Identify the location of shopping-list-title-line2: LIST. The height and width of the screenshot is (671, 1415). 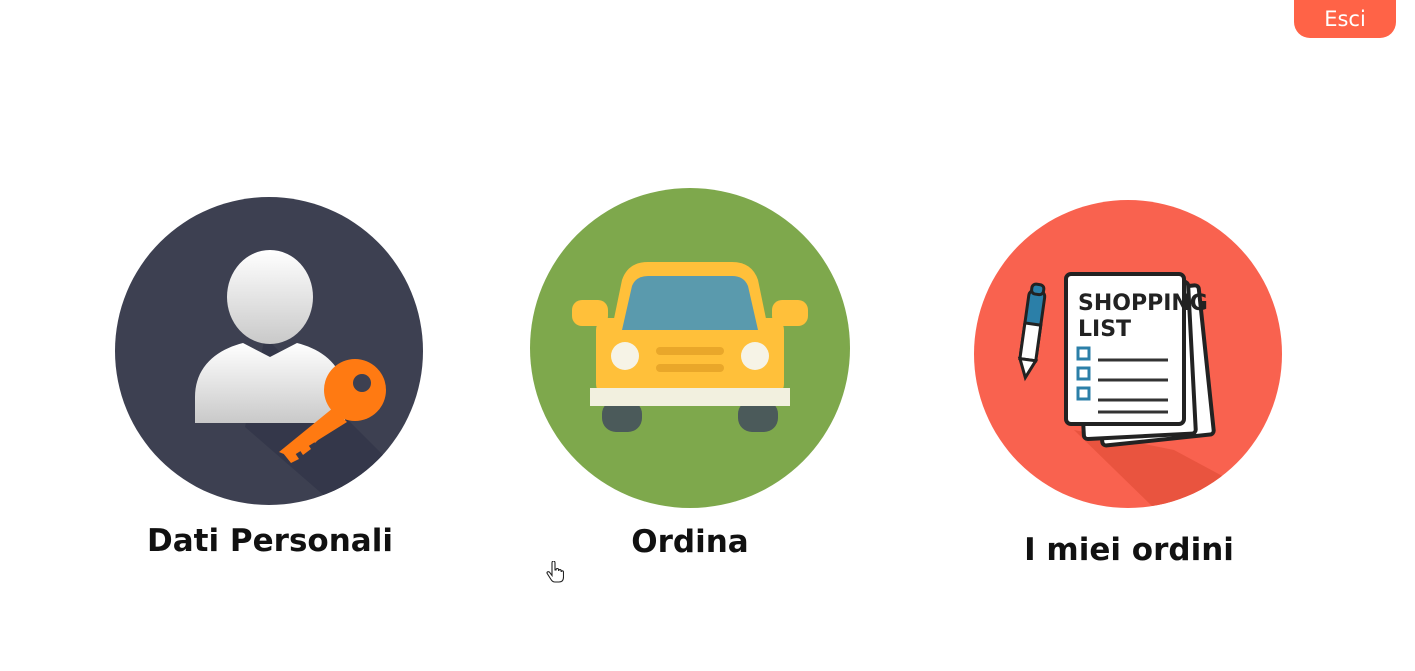
(1104, 329).